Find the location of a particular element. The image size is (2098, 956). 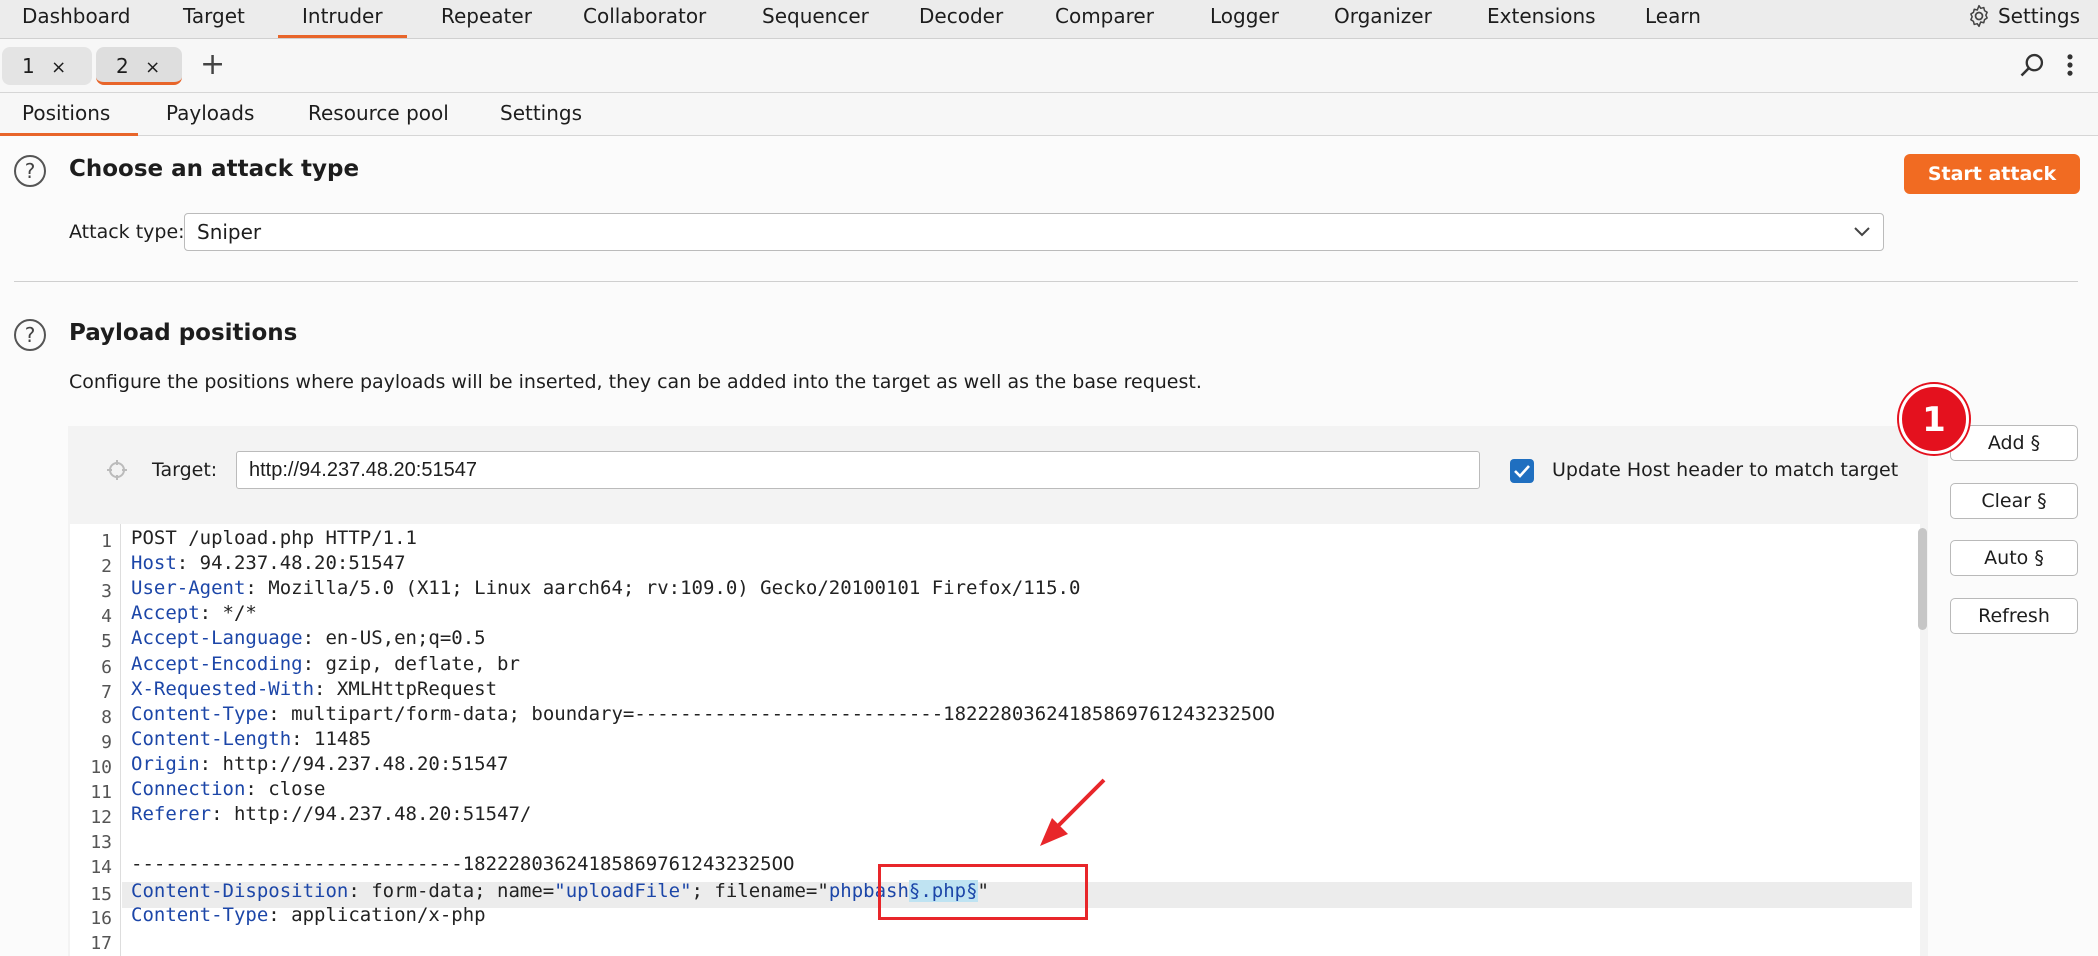

line-number: 13 is located at coordinates (101, 843).